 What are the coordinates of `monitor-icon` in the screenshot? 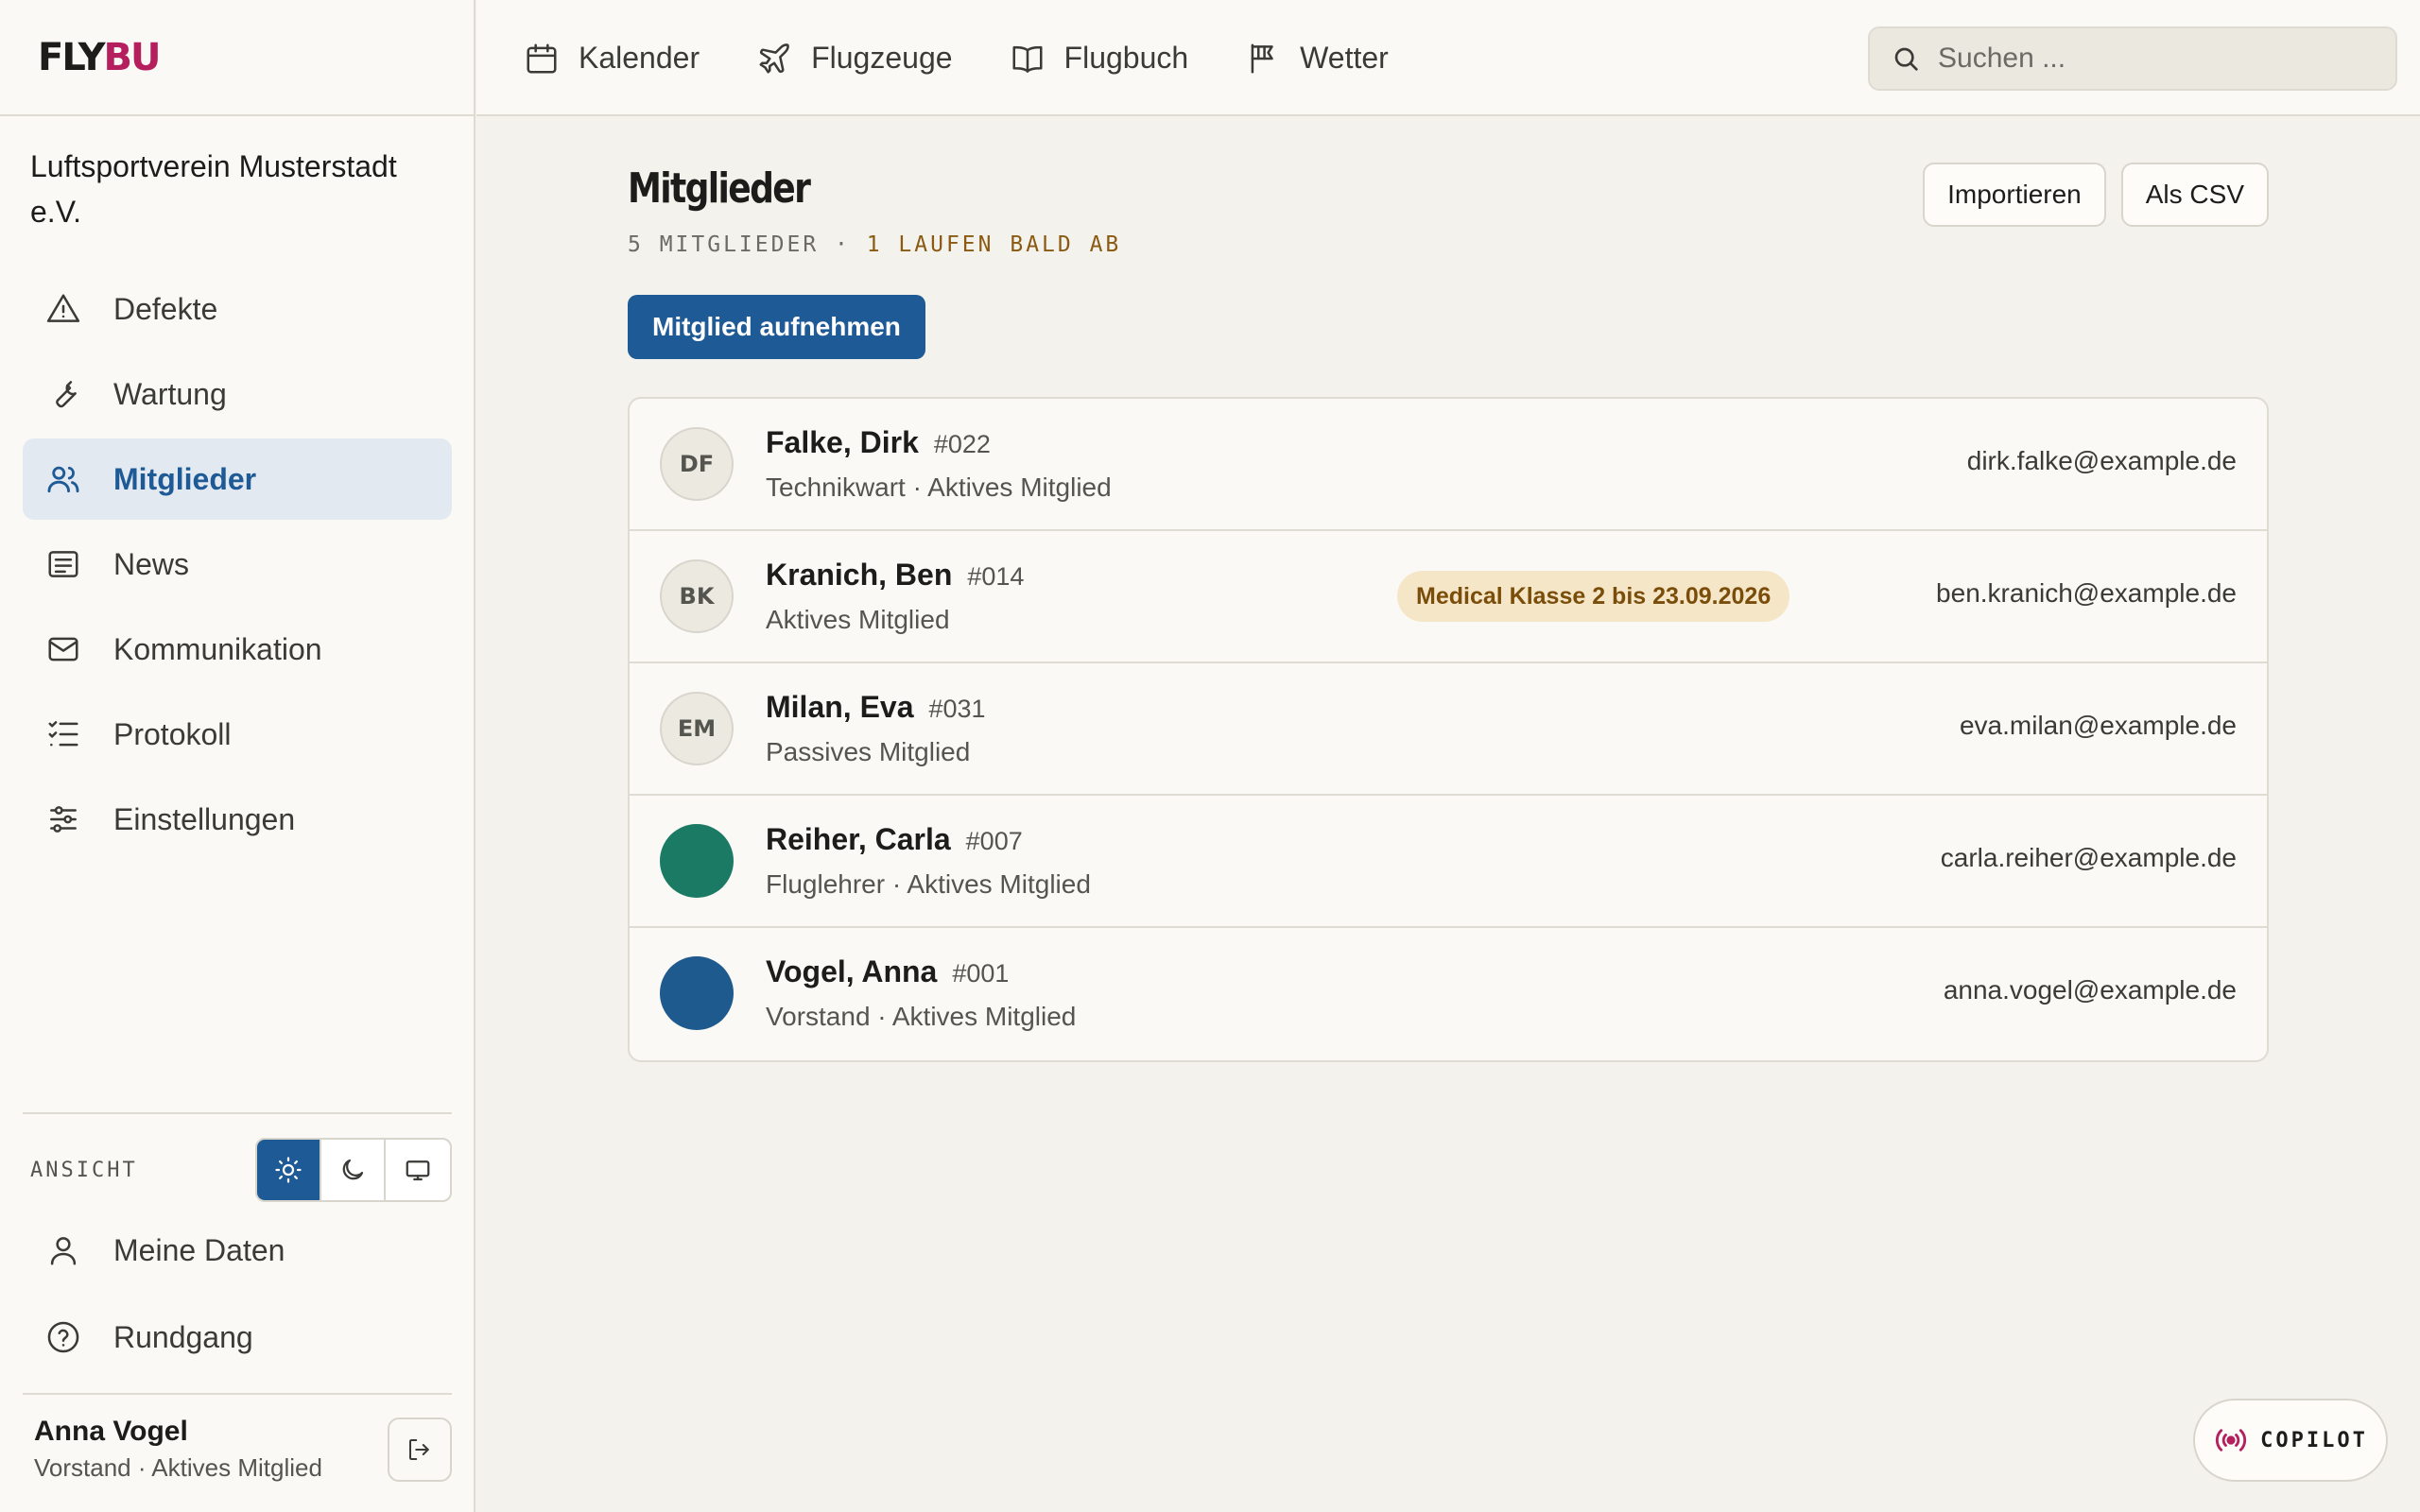 It's located at (418, 1170).